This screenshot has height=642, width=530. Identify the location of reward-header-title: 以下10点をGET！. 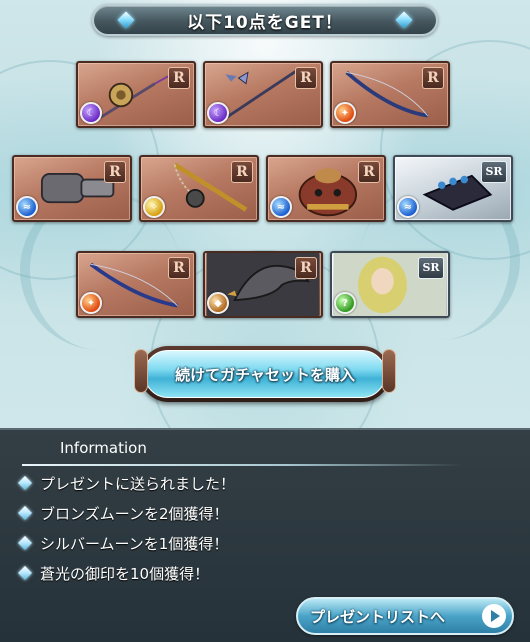
(265, 22).